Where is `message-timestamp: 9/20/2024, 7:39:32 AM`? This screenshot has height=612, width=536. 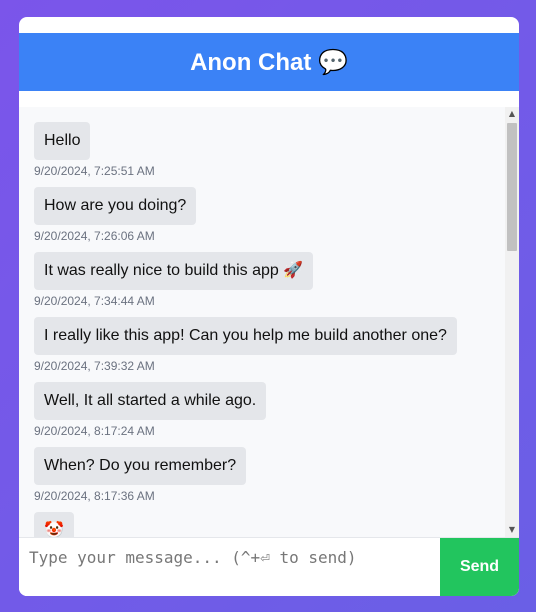
message-timestamp: 9/20/2024, 7:39:32 AM is located at coordinates (94, 366).